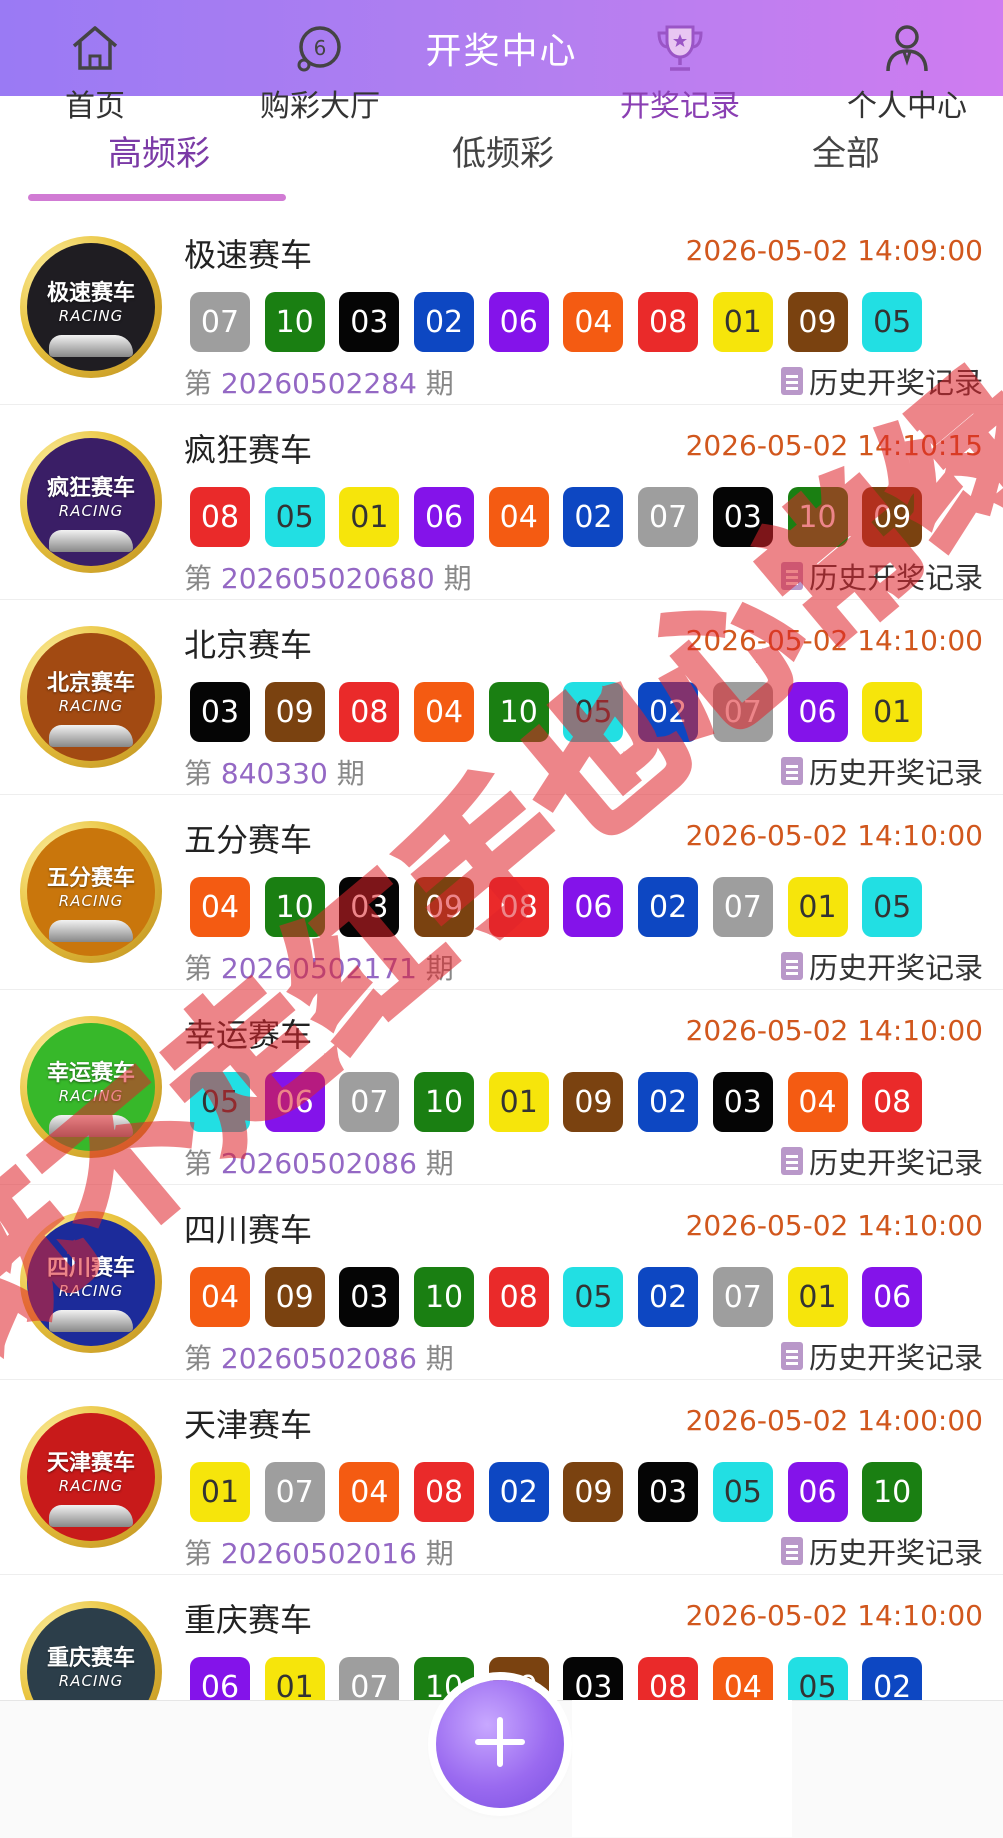  I want to click on issue-value: 20260502171, so click(318, 968).